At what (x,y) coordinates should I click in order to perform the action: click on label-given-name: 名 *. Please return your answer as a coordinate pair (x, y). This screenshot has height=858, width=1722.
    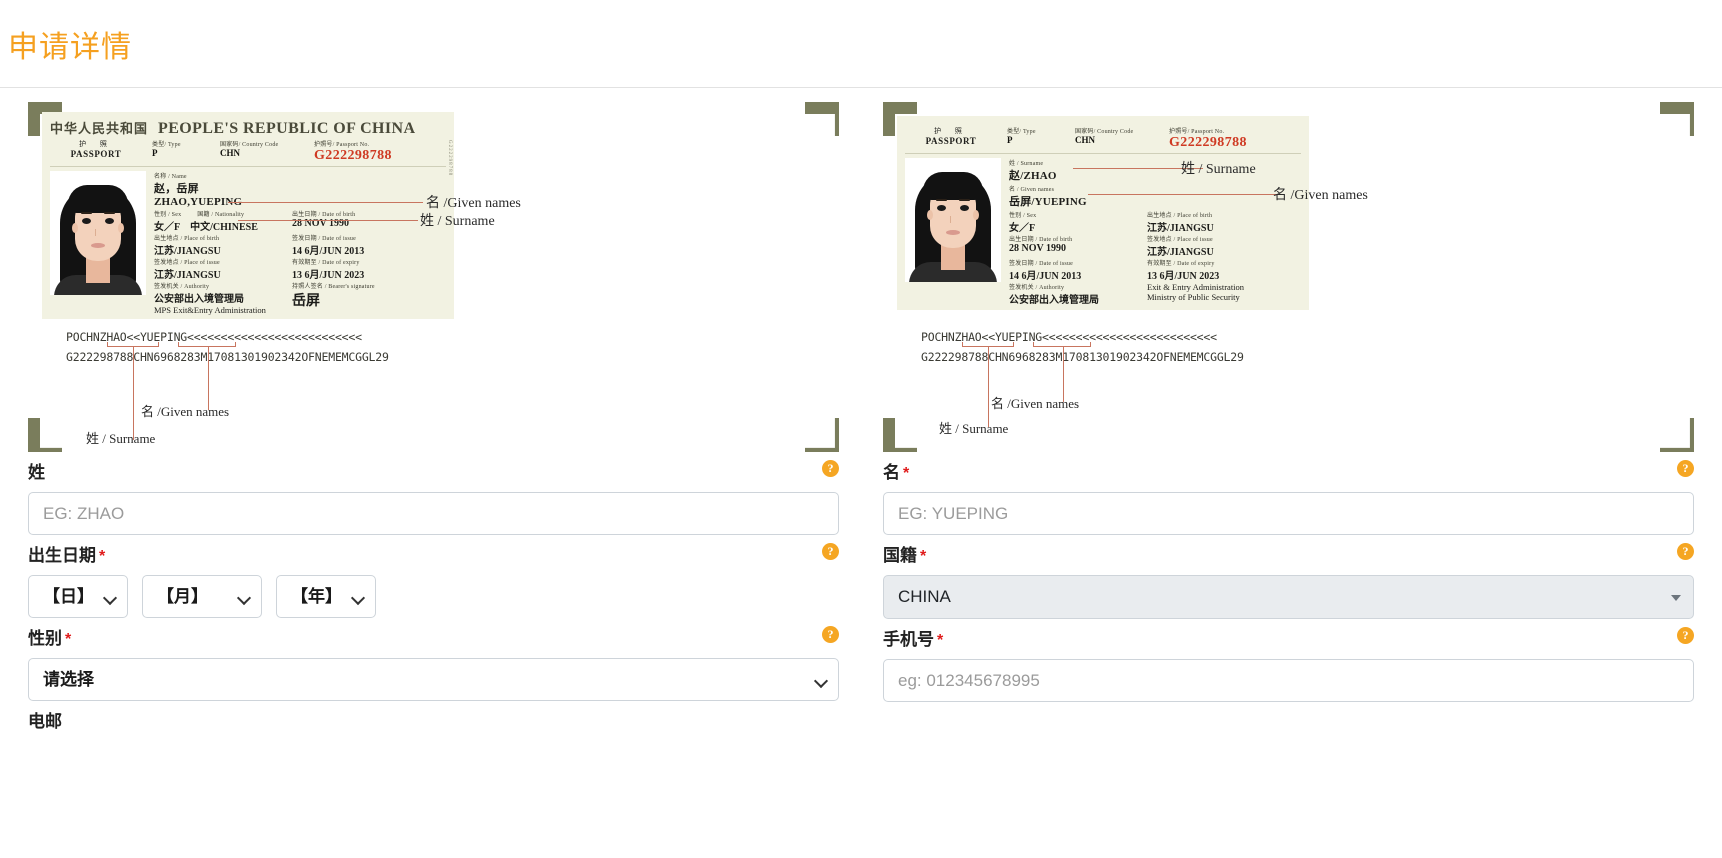
    Looking at the image, I should click on (1288, 470).